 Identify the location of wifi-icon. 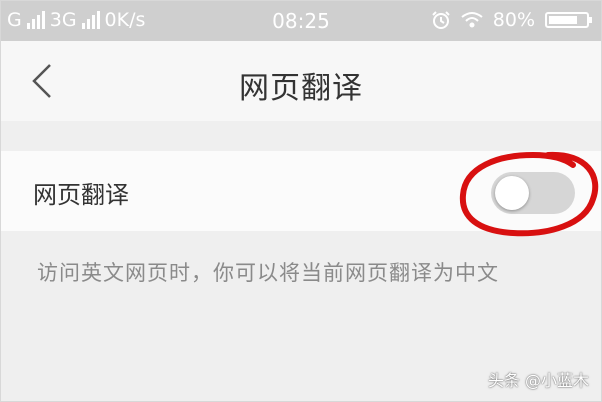
(472, 20).